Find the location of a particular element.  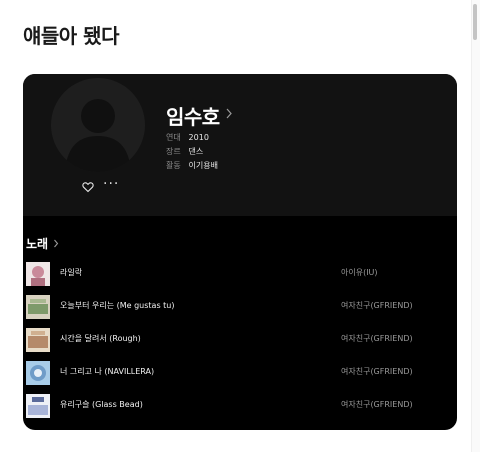

song-title: 라일락 is located at coordinates (71, 272).